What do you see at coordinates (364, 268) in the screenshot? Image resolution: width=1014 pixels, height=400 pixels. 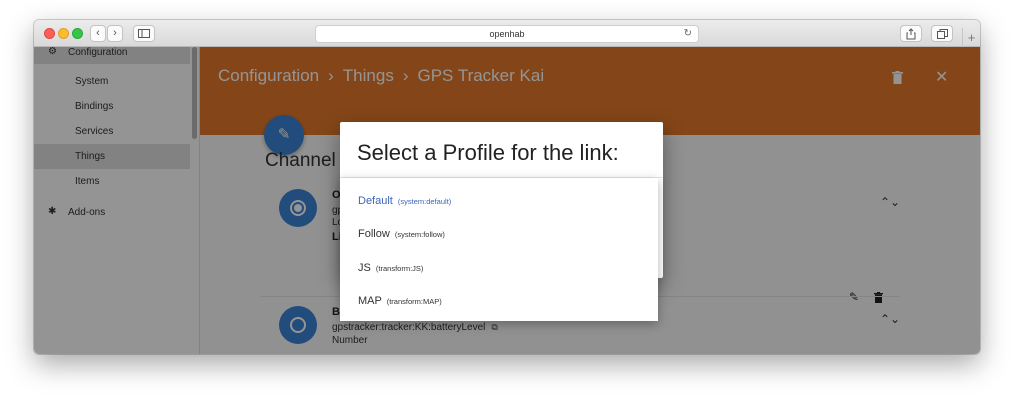 I see `option-label: JS` at bounding box center [364, 268].